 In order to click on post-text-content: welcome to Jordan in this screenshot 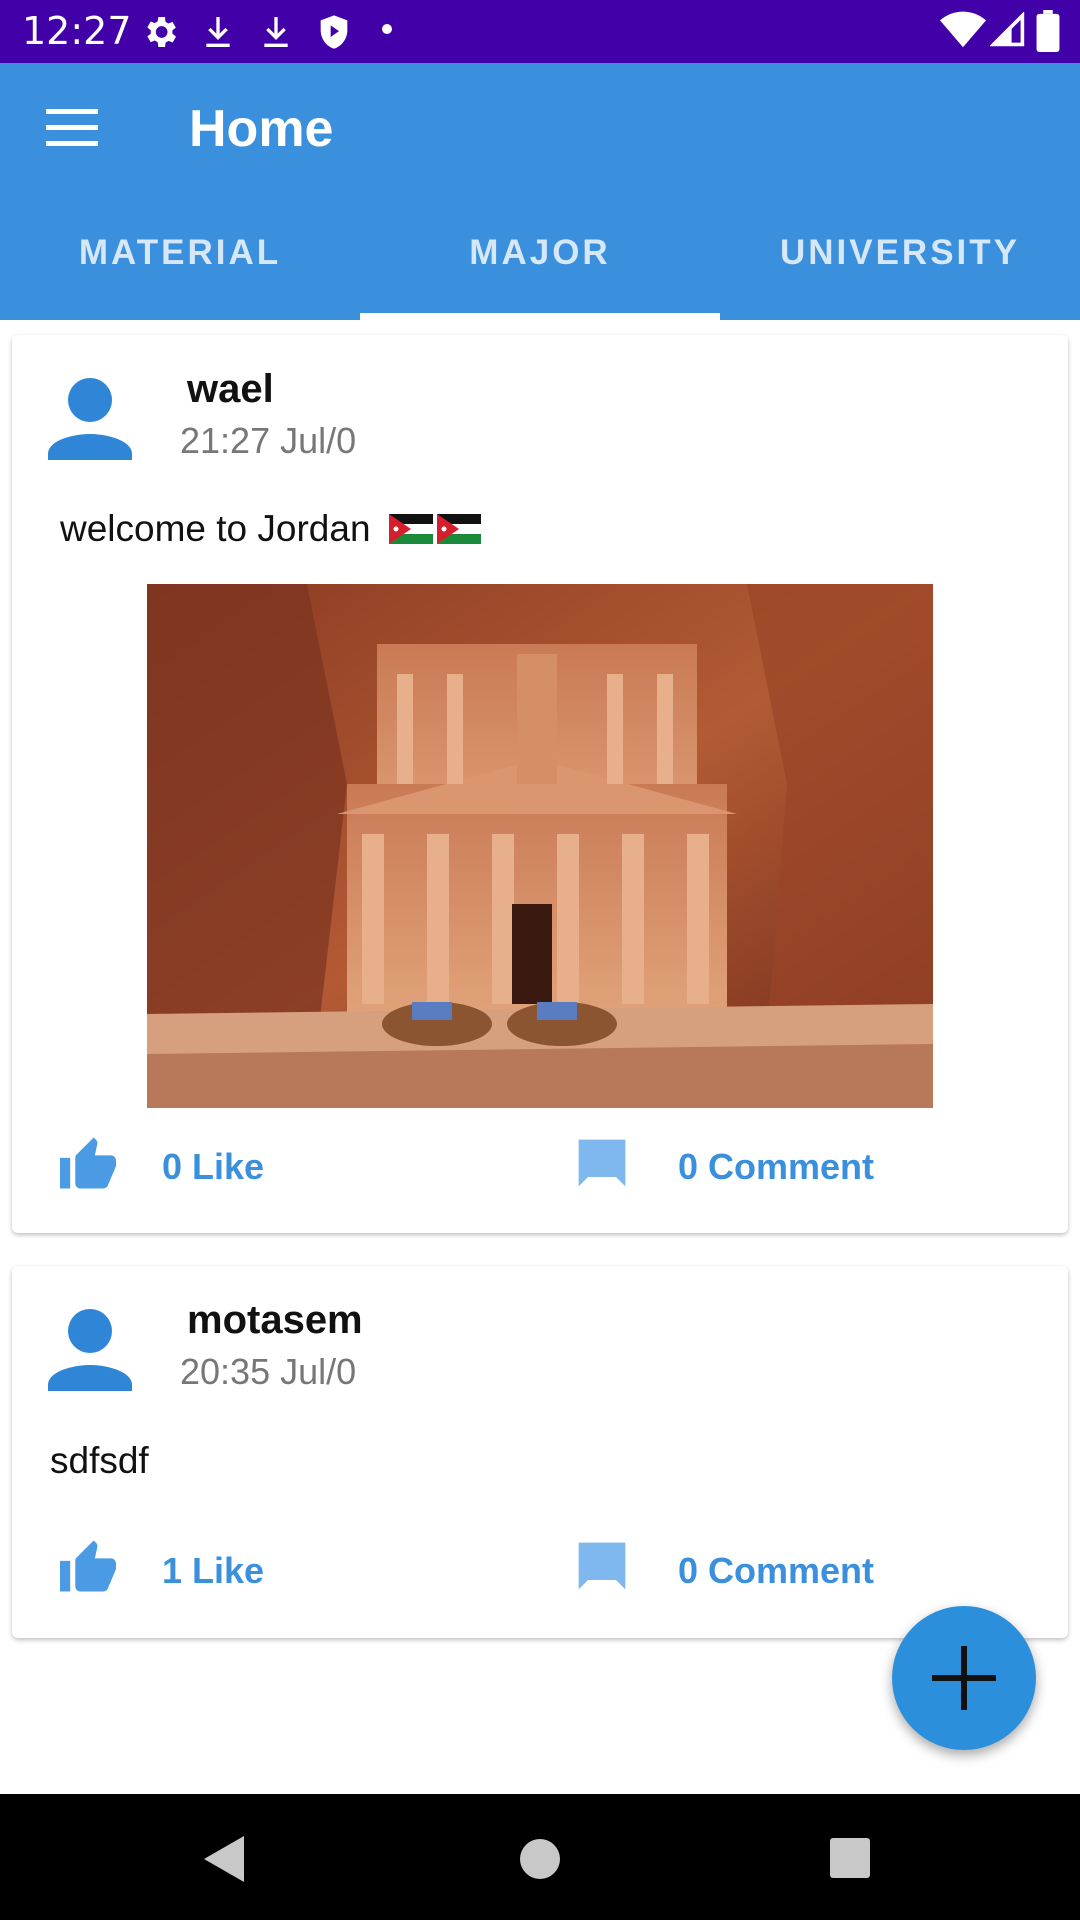, I will do `click(215, 528)`.